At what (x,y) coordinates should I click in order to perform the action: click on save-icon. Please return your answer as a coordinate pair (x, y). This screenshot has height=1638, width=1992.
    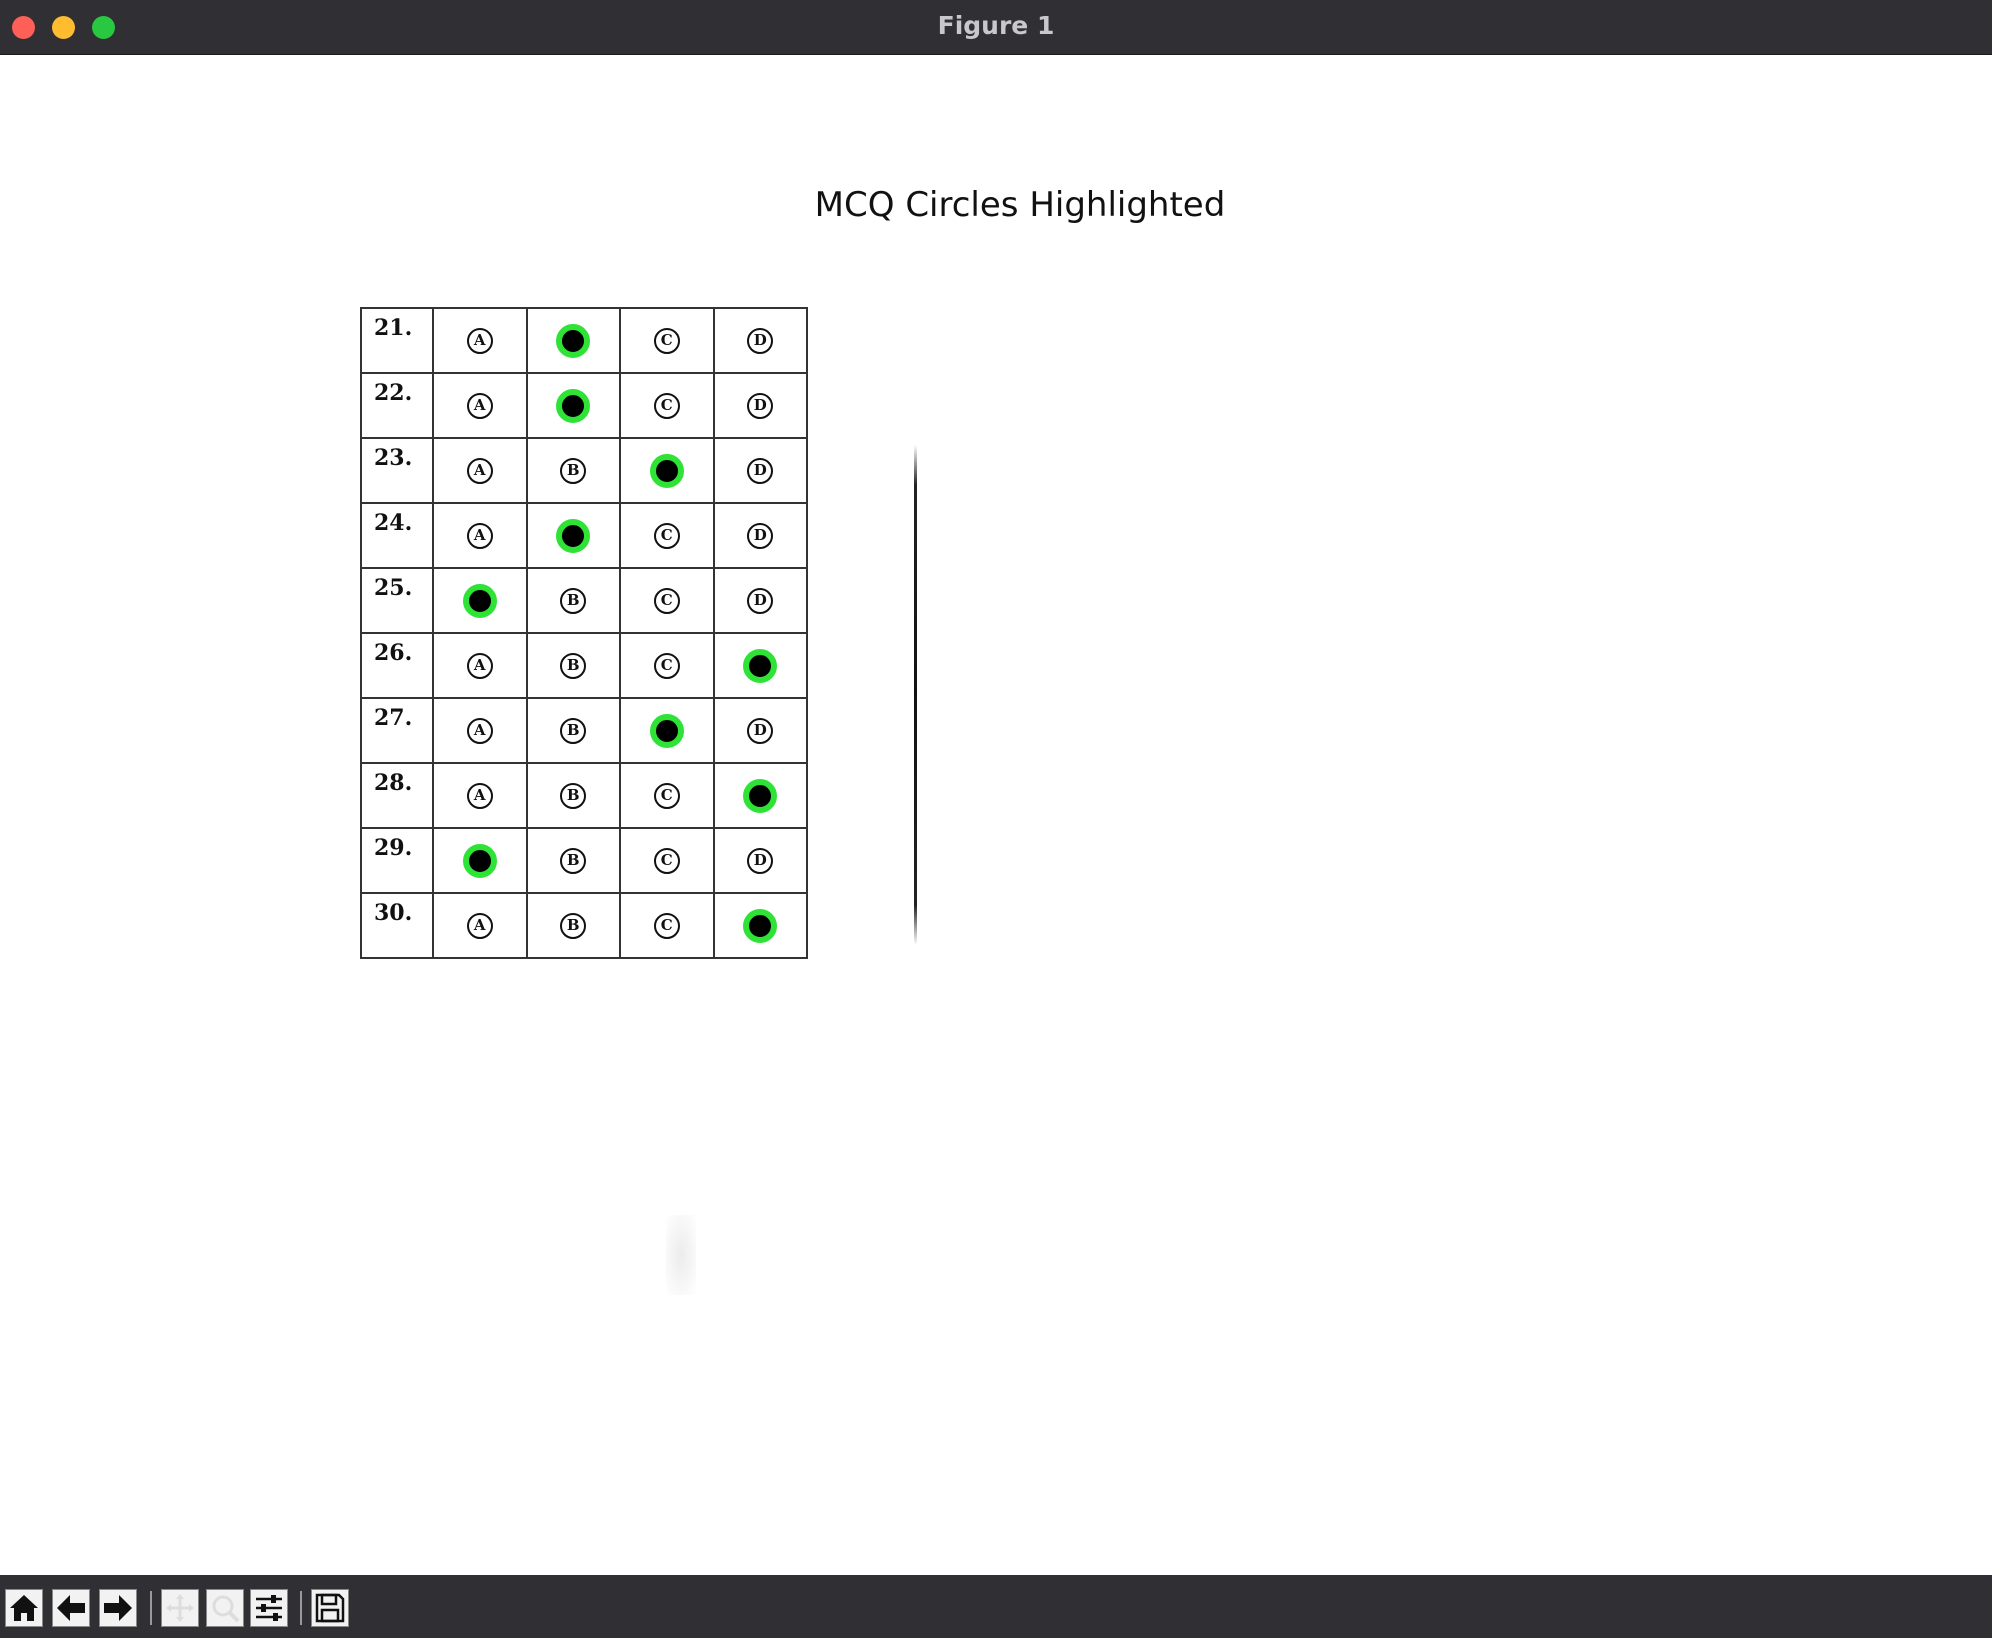
    Looking at the image, I should click on (330, 1608).